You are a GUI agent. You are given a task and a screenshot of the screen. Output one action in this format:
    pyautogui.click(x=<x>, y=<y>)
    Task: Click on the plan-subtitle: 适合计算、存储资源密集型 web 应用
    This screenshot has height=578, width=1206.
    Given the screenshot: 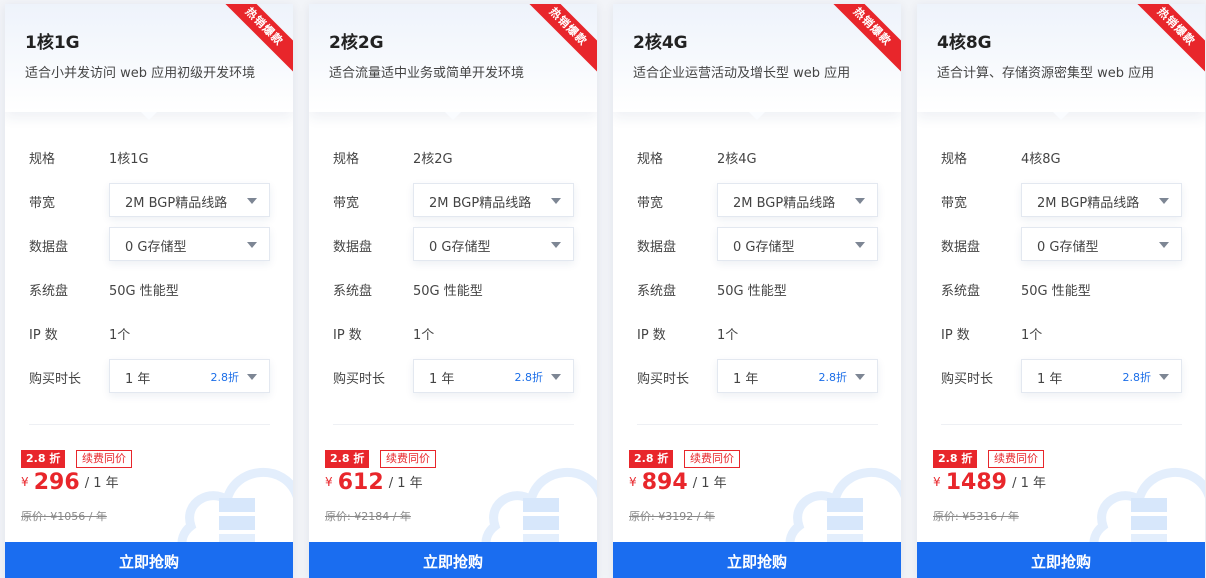 What is the action you would take?
    pyautogui.click(x=1046, y=73)
    